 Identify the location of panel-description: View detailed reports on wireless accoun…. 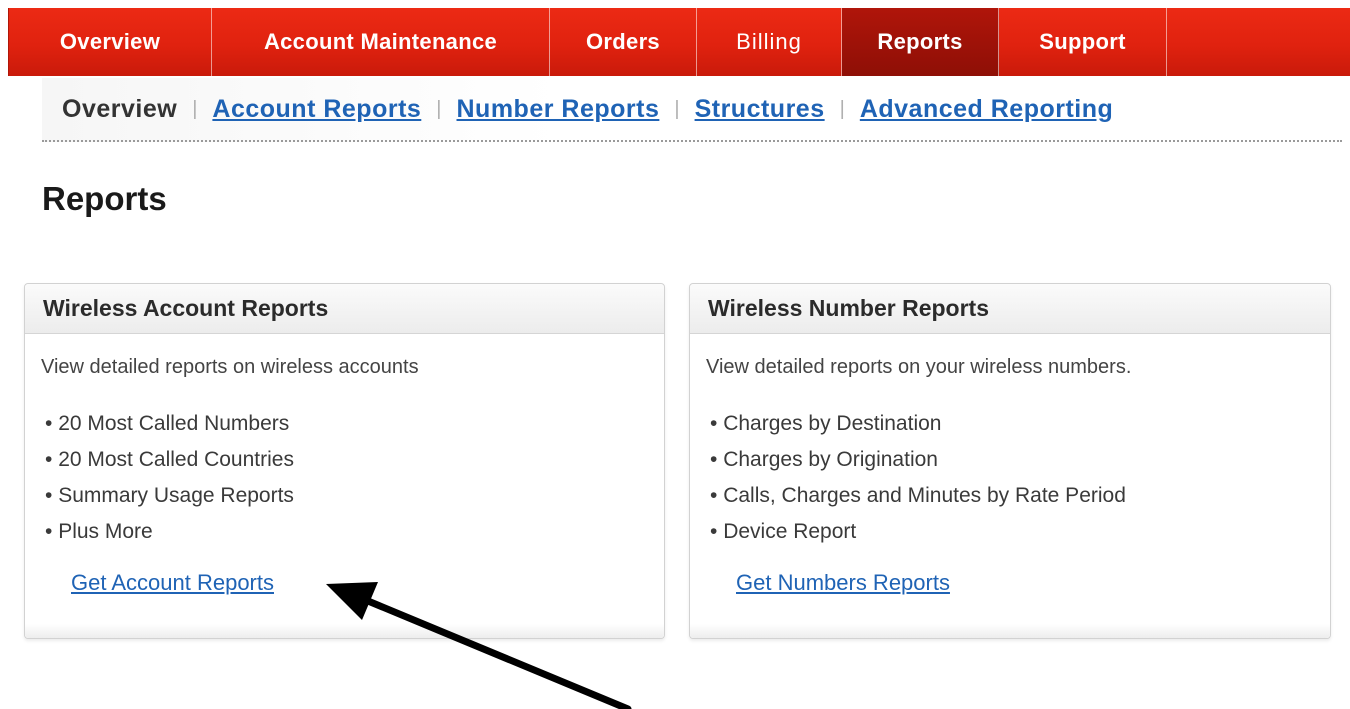
(230, 367).